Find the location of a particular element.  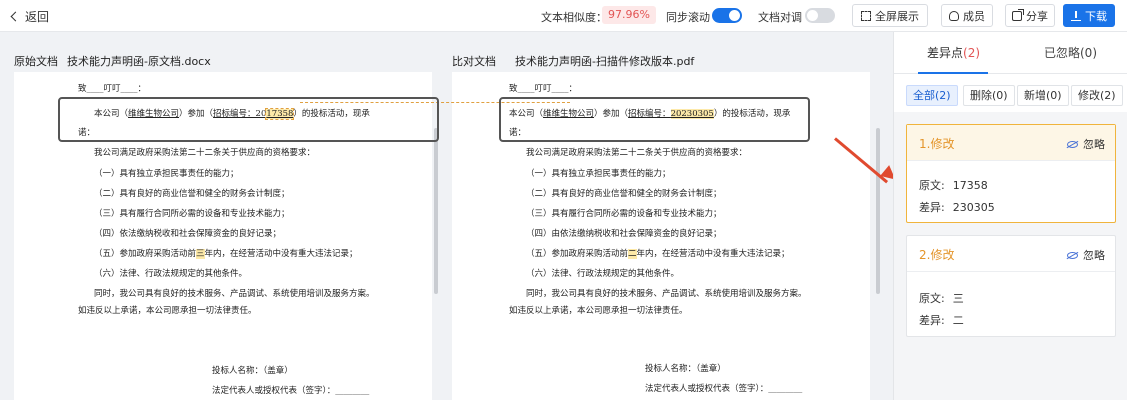

back-button: 返回 is located at coordinates (30, 16).